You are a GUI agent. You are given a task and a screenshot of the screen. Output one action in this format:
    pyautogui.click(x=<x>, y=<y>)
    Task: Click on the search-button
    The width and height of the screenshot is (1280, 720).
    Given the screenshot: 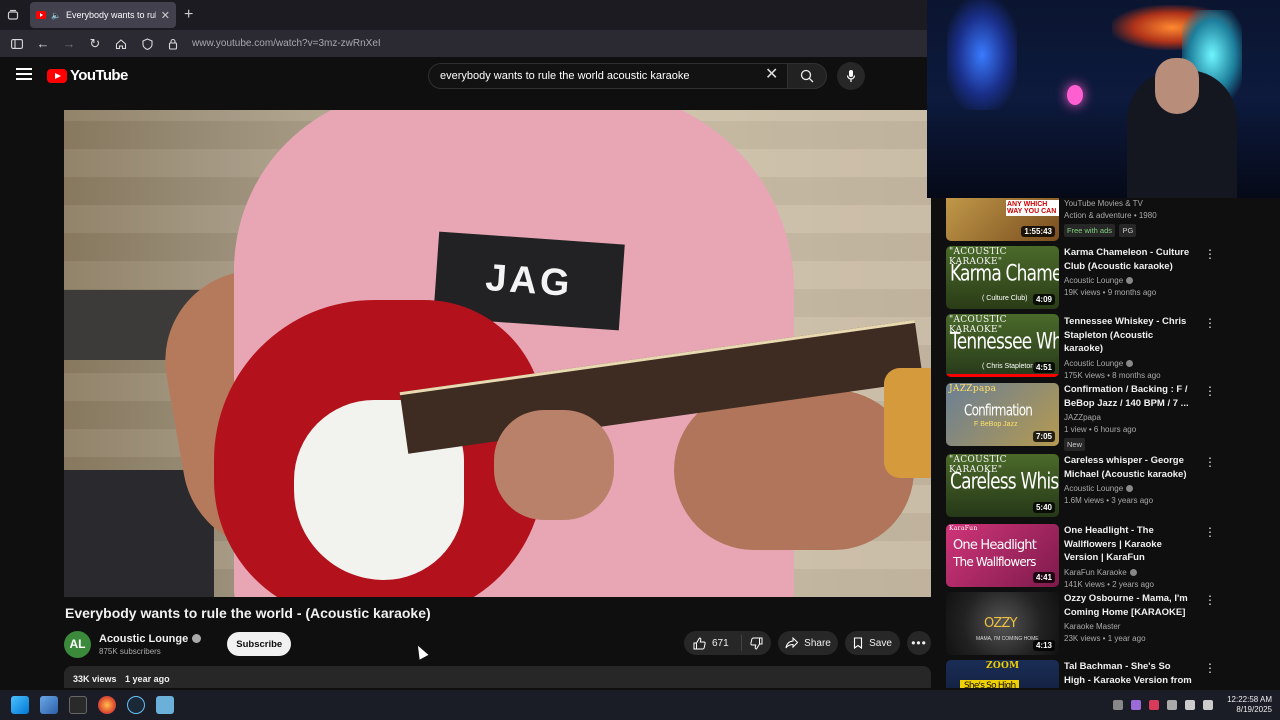 What is the action you would take?
    pyautogui.click(x=807, y=76)
    